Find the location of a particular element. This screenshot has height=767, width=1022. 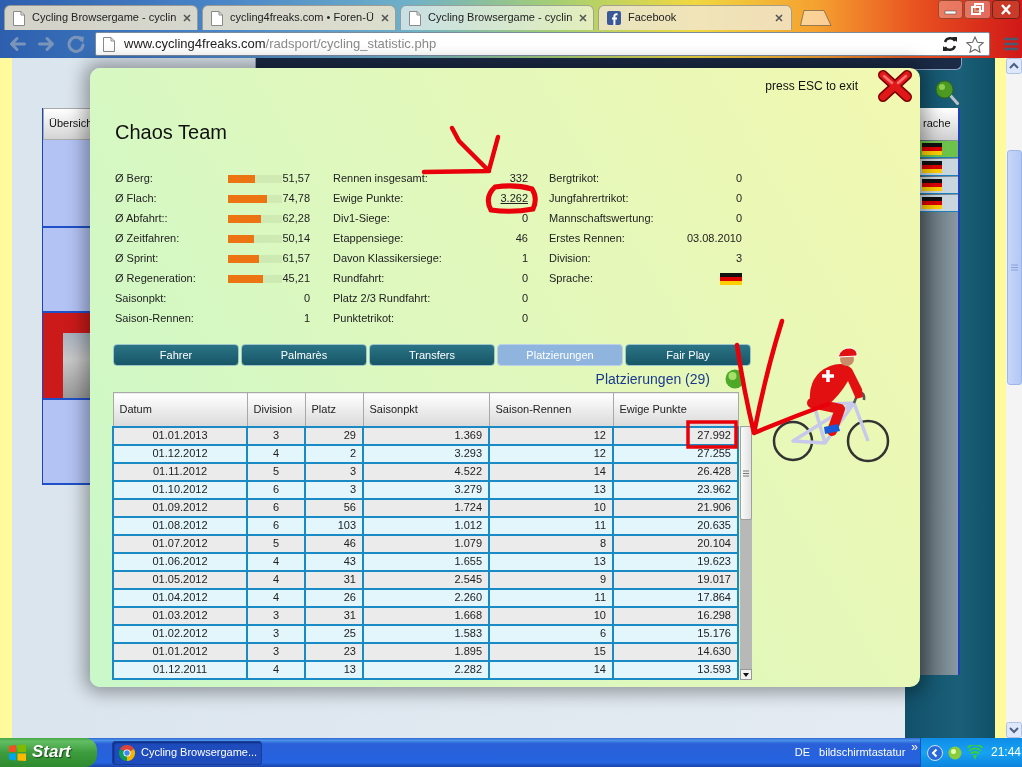

column-header: Datum is located at coordinates (180, 409).